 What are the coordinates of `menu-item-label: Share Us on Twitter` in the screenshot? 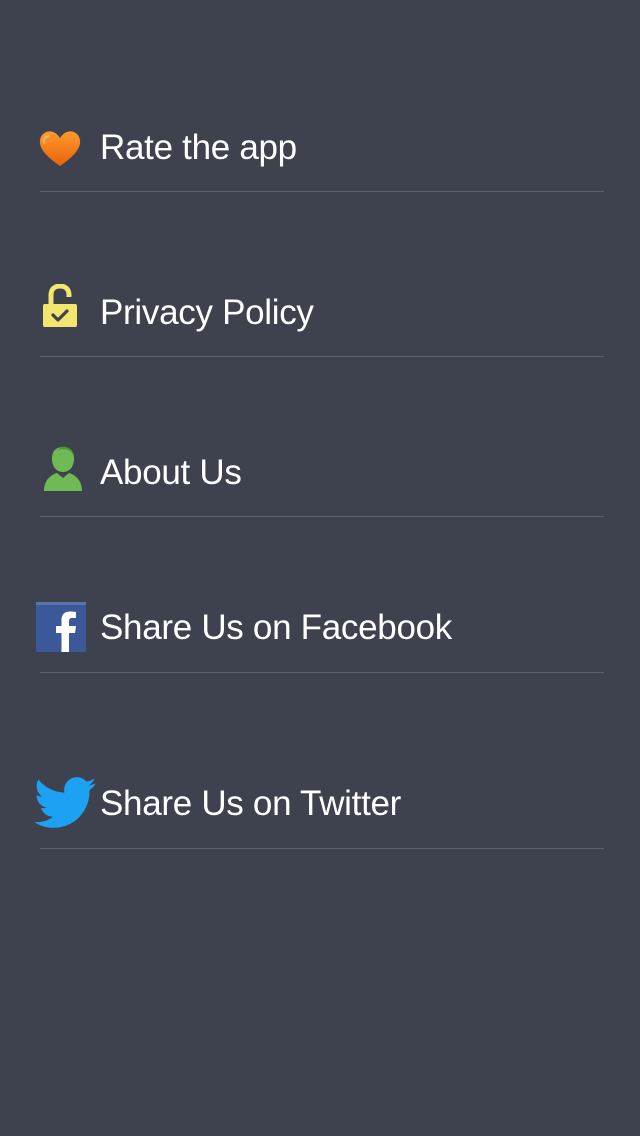 It's located at (251, 803).